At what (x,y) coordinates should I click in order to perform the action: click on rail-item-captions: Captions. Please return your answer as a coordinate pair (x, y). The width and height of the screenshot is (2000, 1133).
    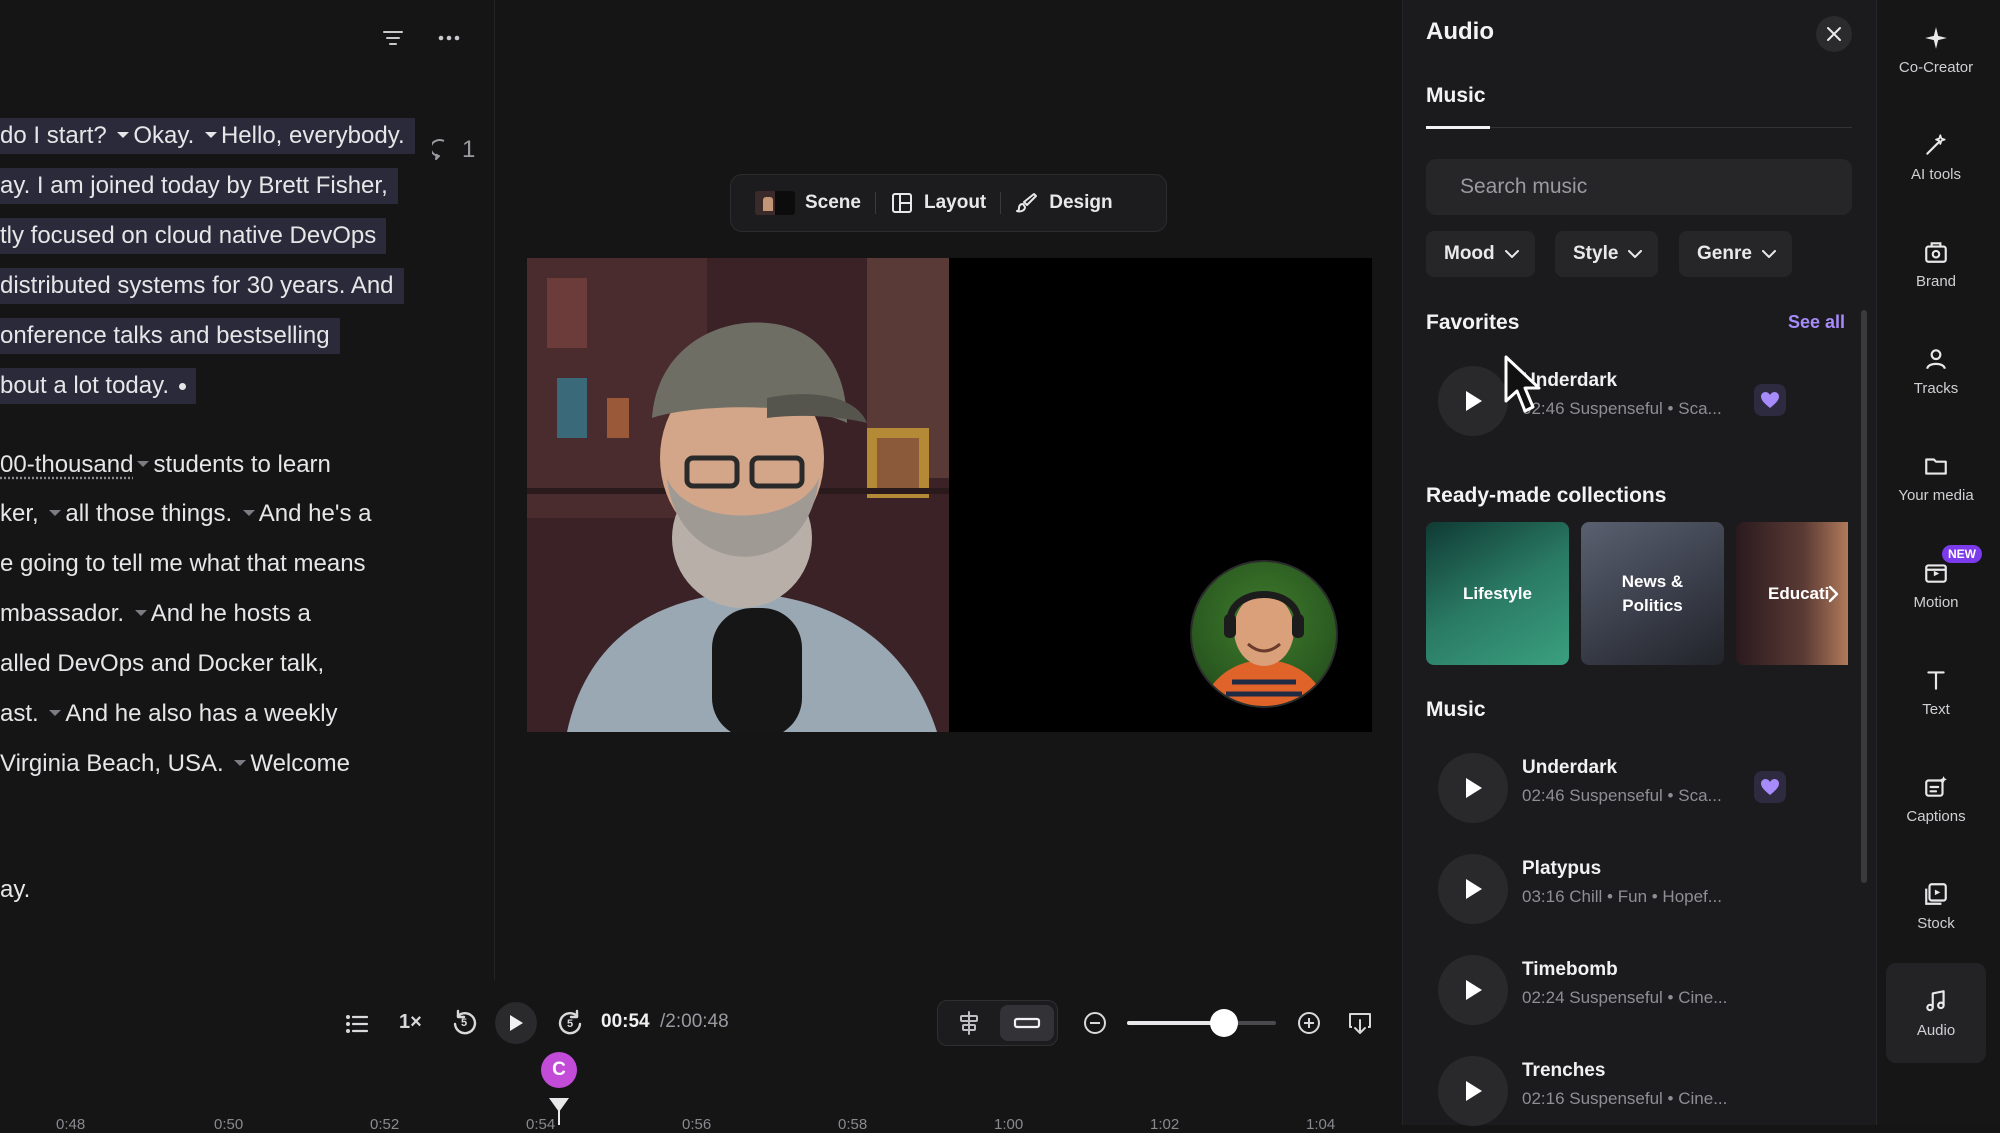
    Looking at the image, I should click on (1936, 799).